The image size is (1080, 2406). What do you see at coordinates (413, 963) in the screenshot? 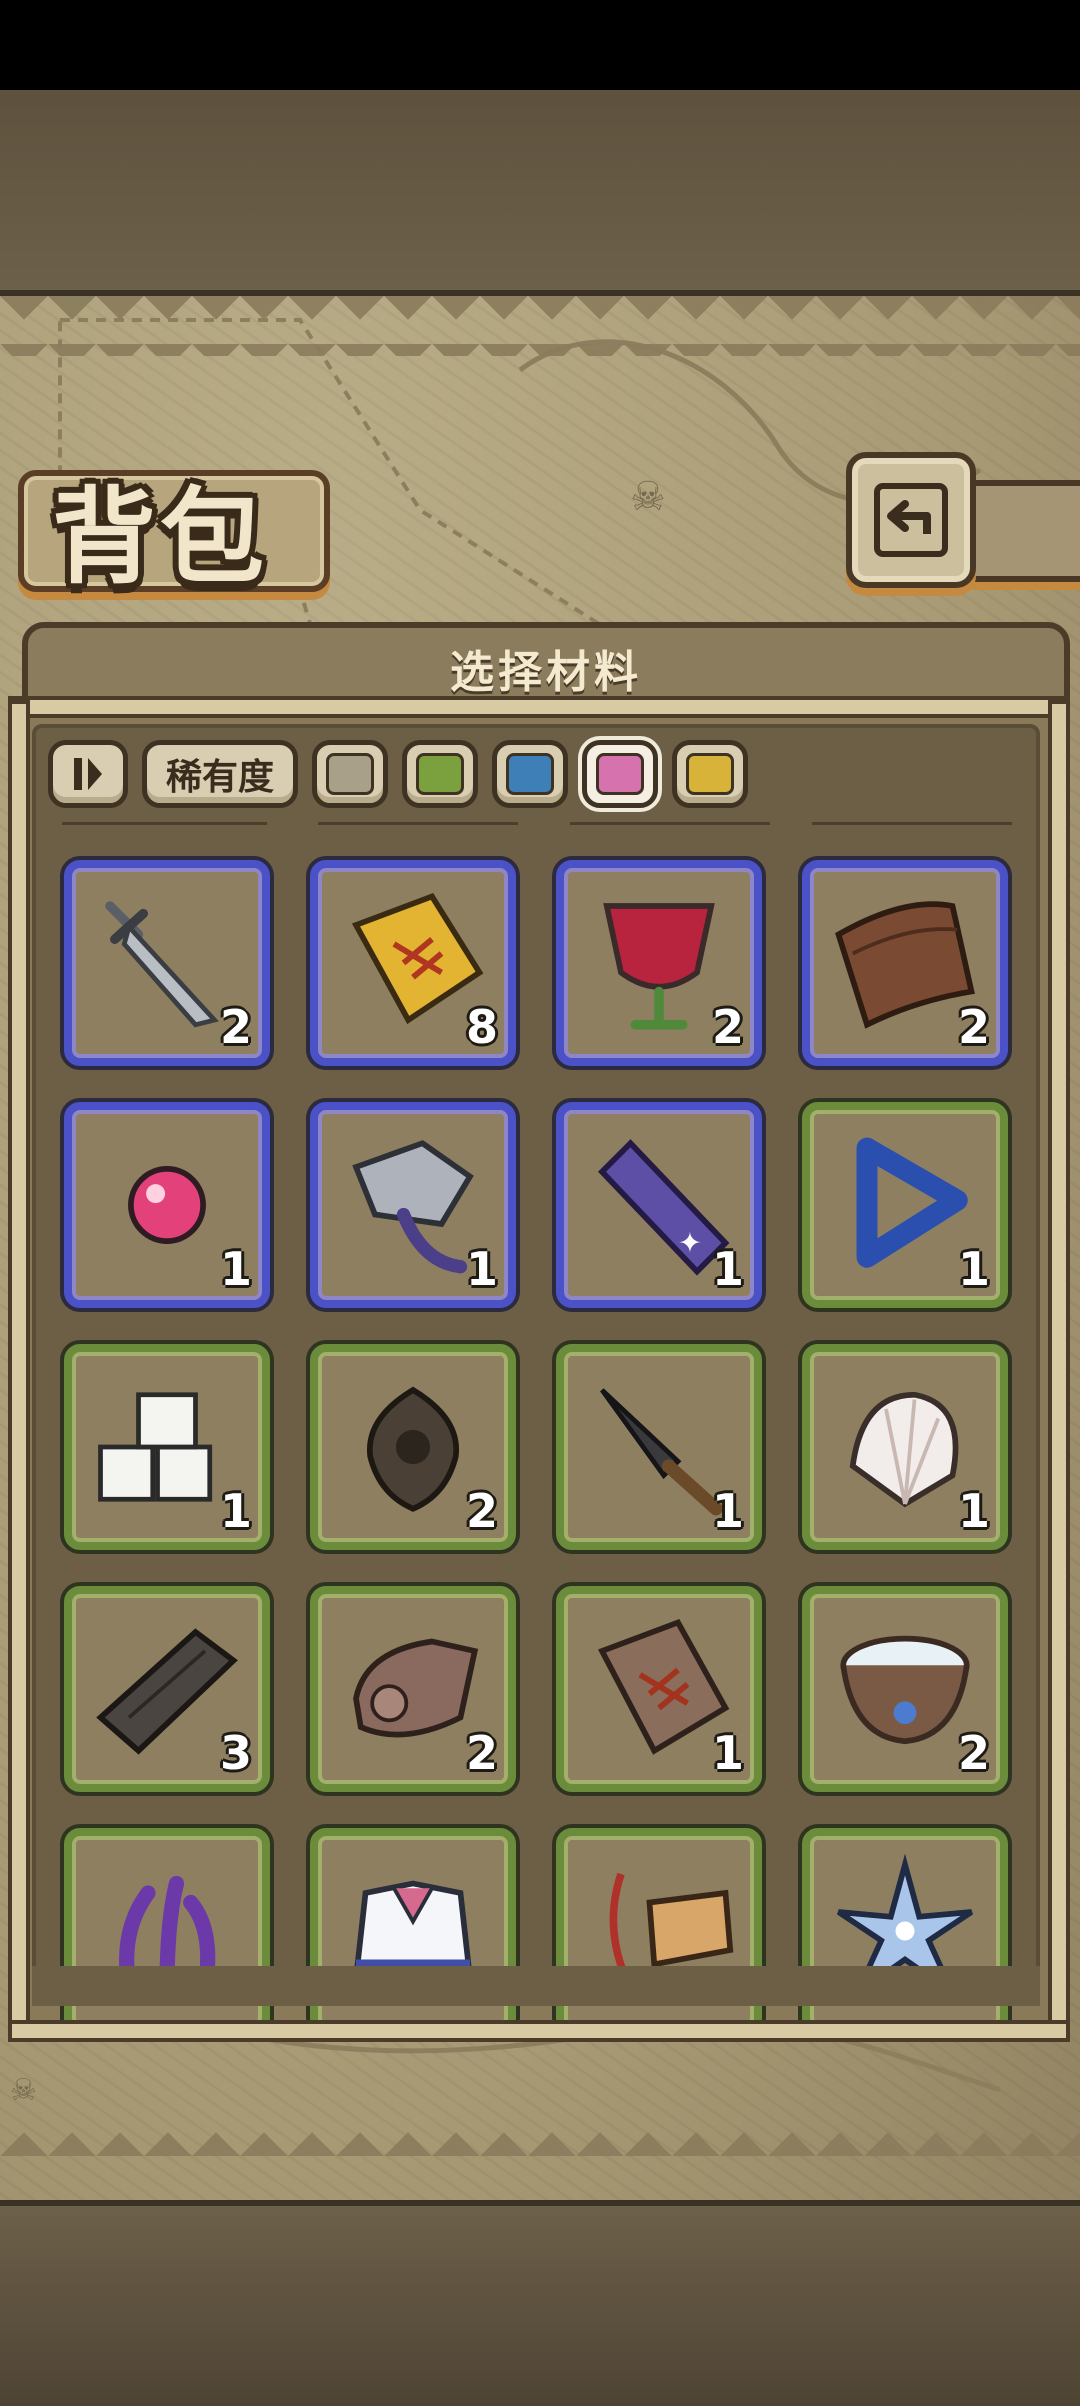
I see `inventory-slot: 8` at bounding box center [413, 963].